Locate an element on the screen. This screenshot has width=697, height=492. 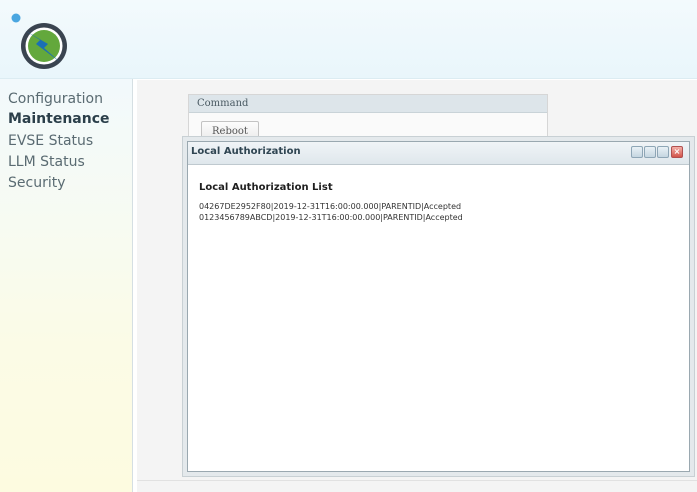
sidebar-item-configuration: Configuration is located at coordinates (55, 99).